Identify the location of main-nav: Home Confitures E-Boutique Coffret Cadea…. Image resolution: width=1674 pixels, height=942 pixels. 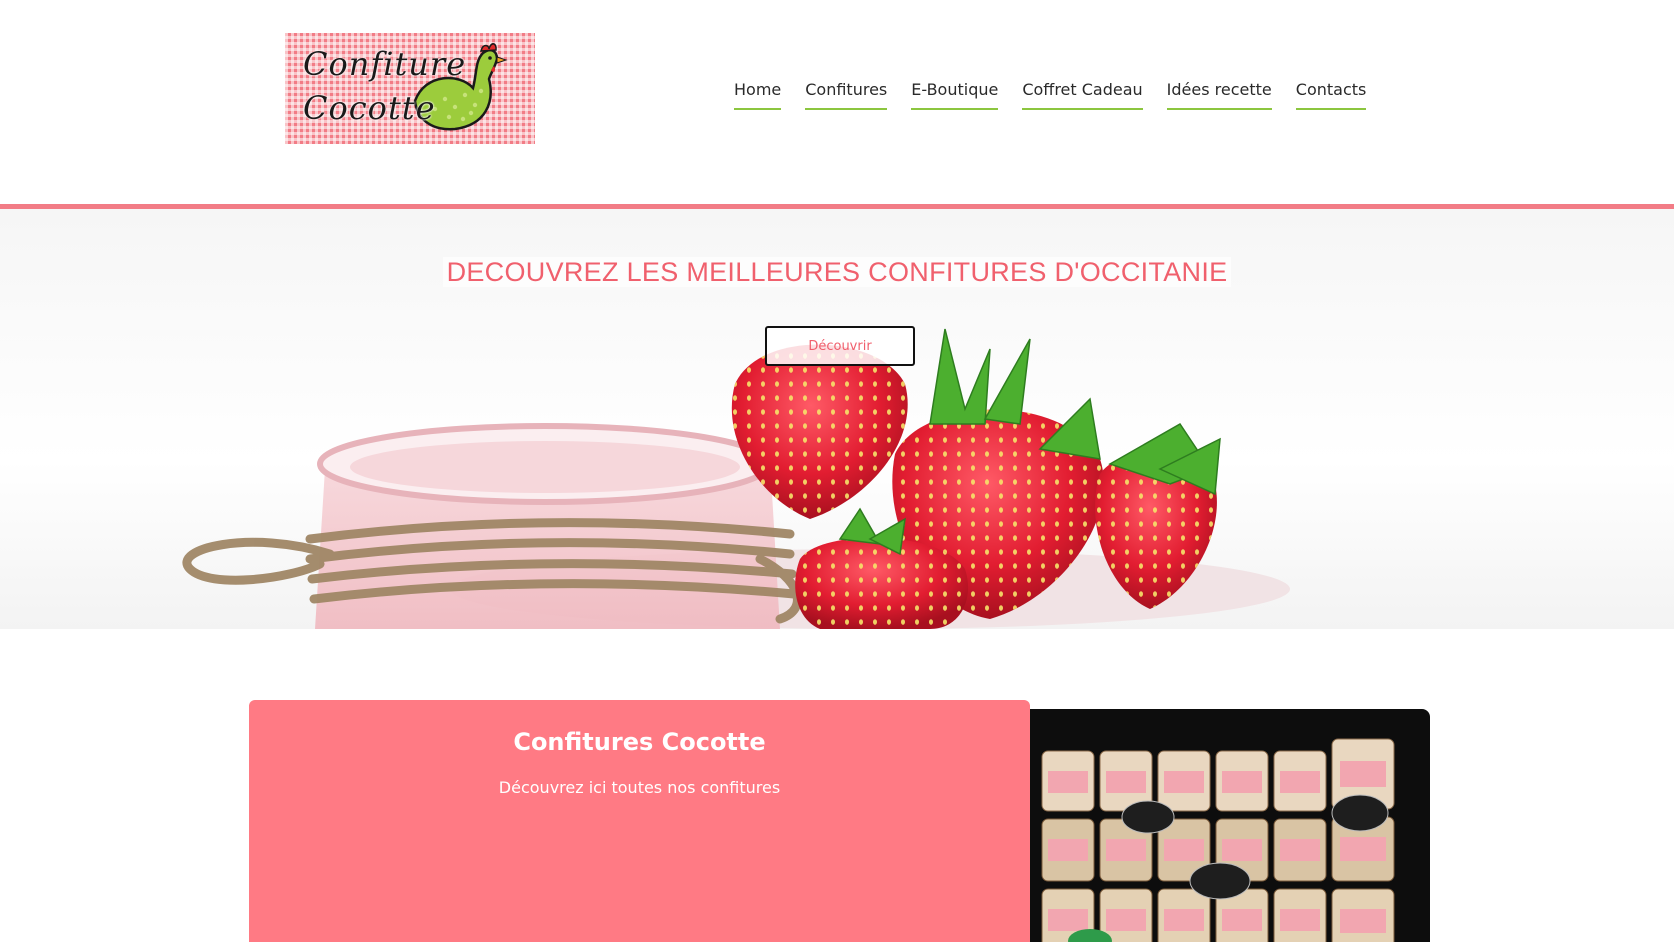
(1050, 95).